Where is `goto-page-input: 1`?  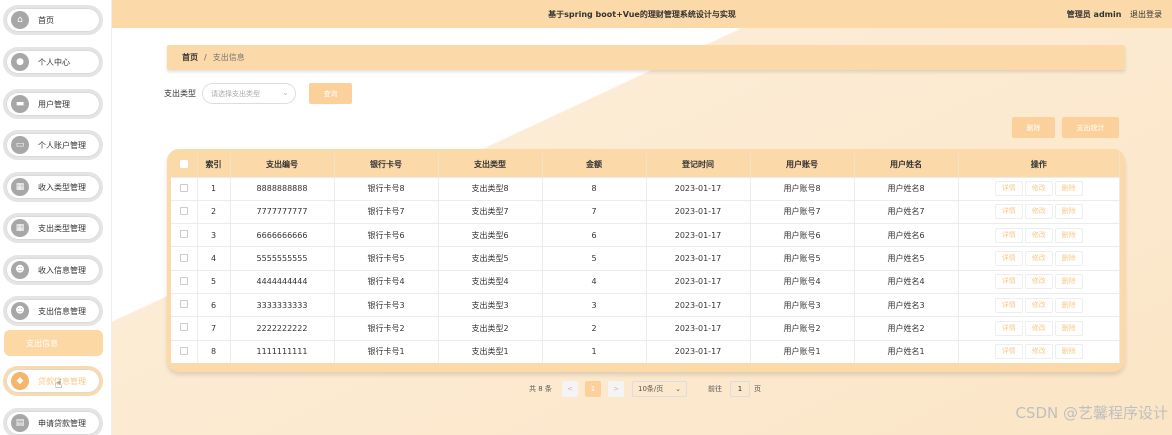 goto-page-input: 1 is located at coordinates (740, 389).